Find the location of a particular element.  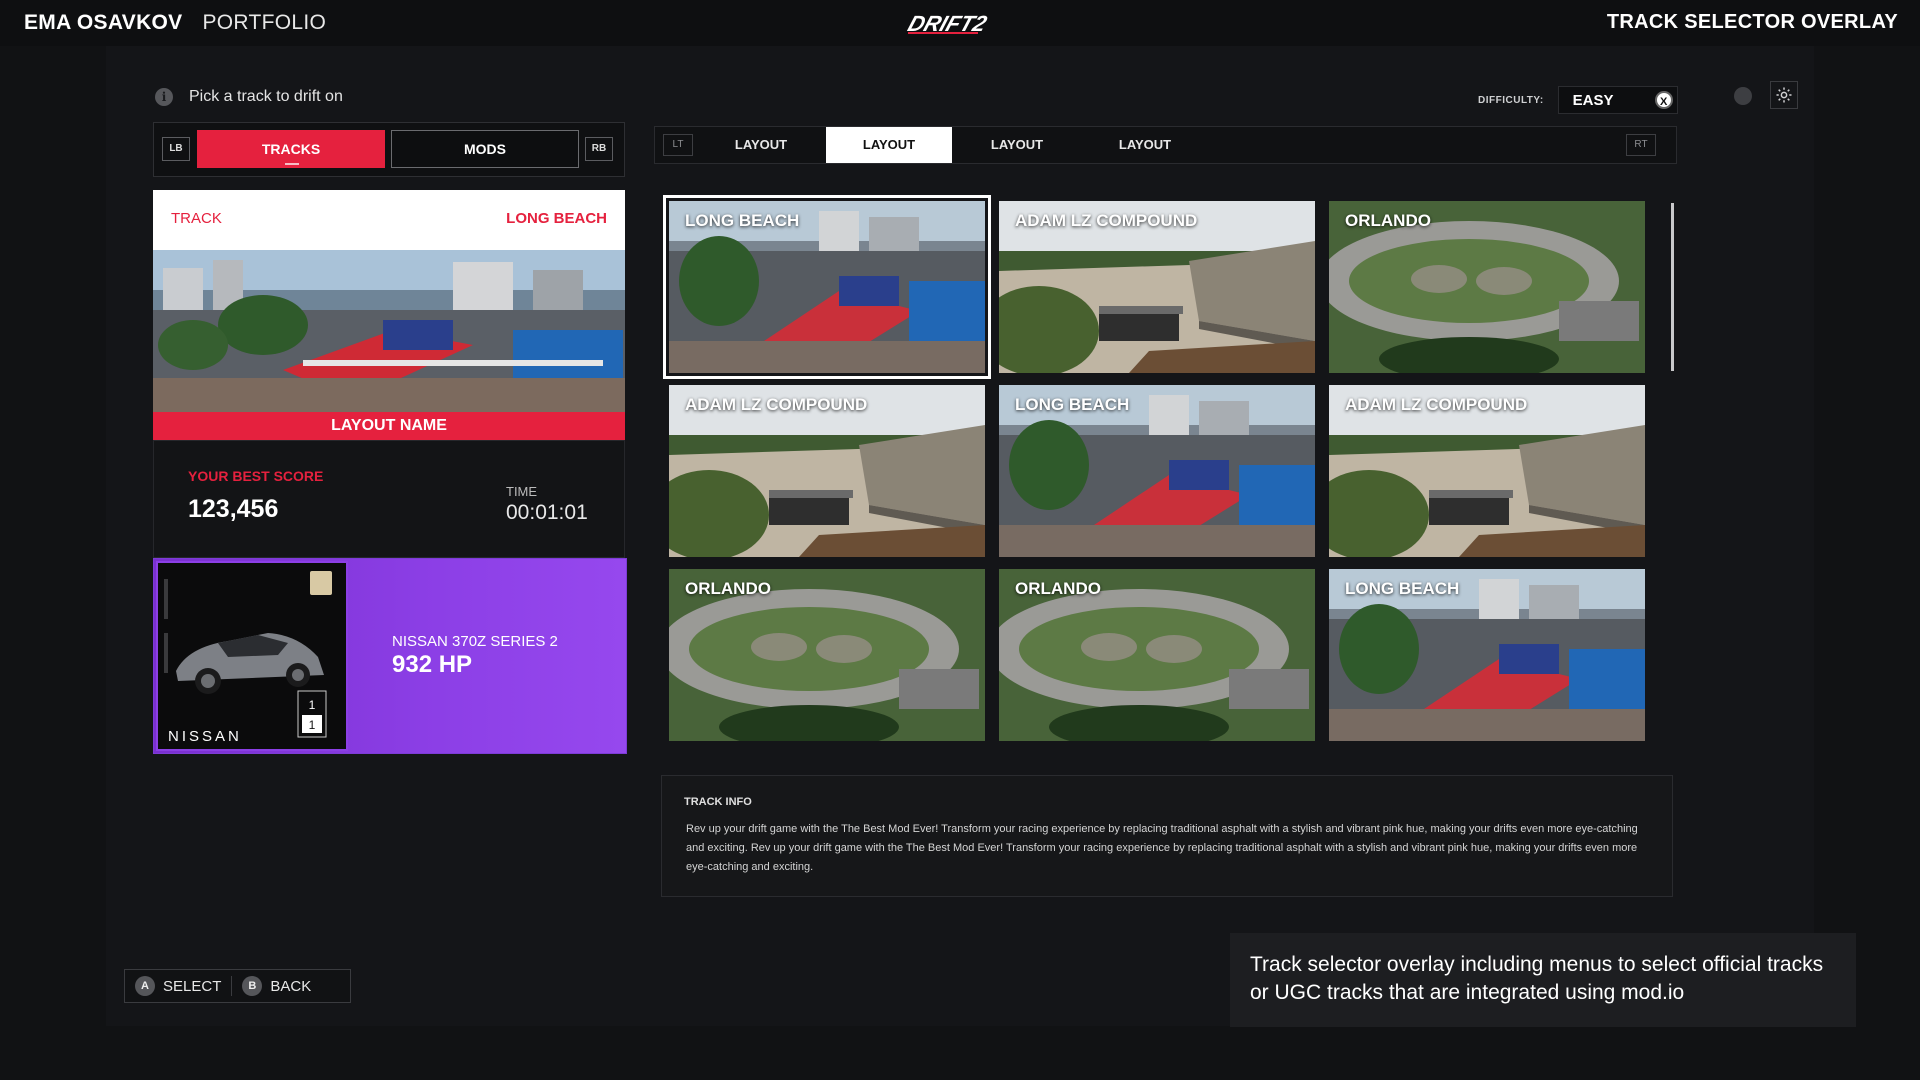

difficulty-selector: DIFFICULTY: EASY X is located at coordinates (1578, 100).